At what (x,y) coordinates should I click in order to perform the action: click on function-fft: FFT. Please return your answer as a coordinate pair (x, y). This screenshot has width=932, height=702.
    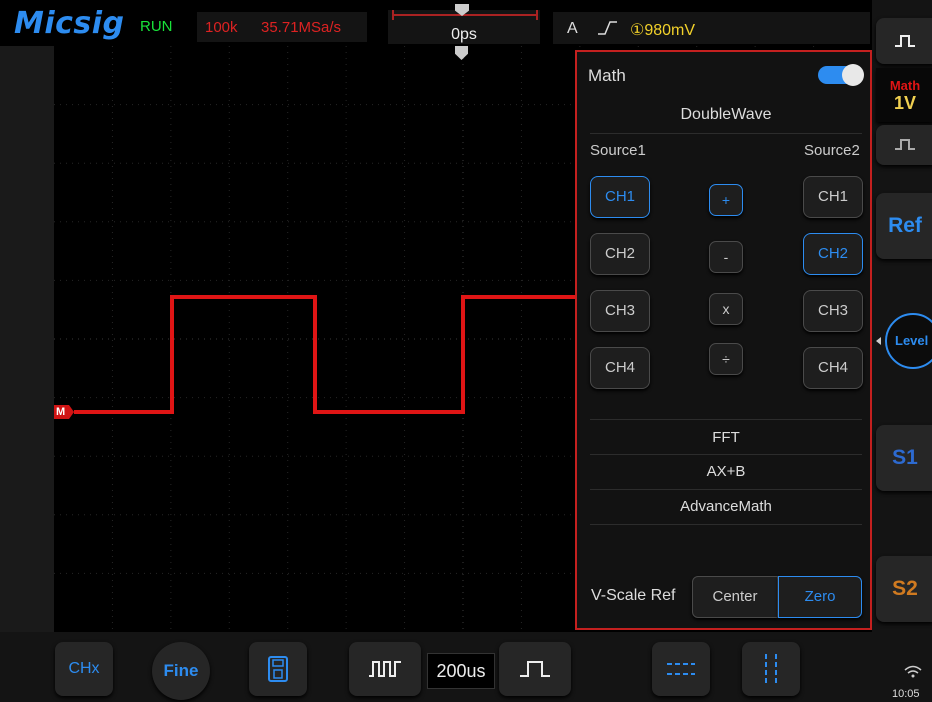
    Looking at the image, I should click on (726, 437).